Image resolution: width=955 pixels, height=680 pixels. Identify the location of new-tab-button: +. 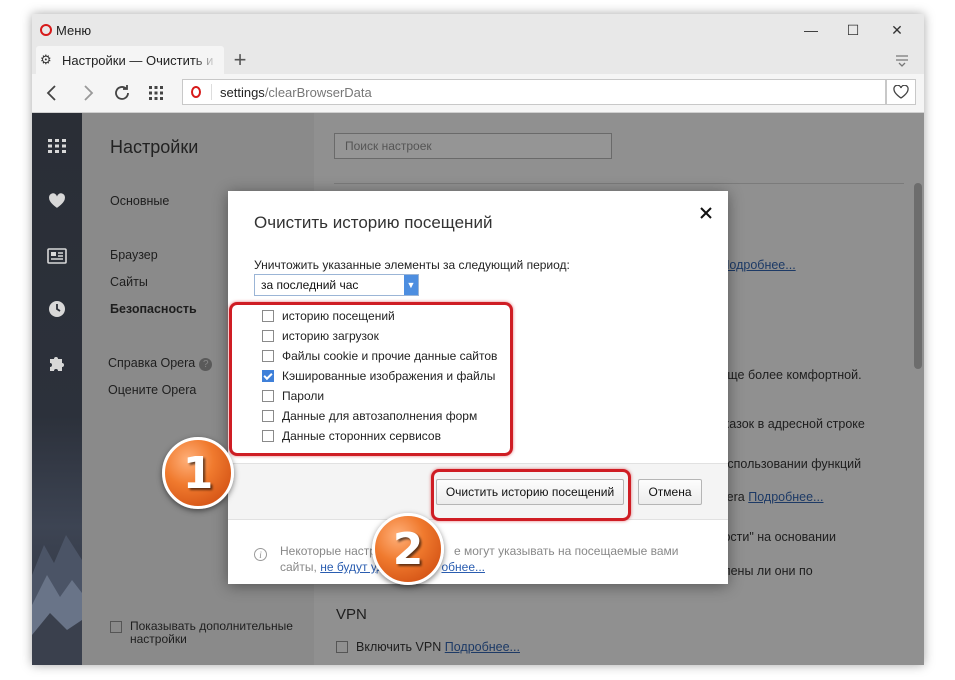
(240, 59).